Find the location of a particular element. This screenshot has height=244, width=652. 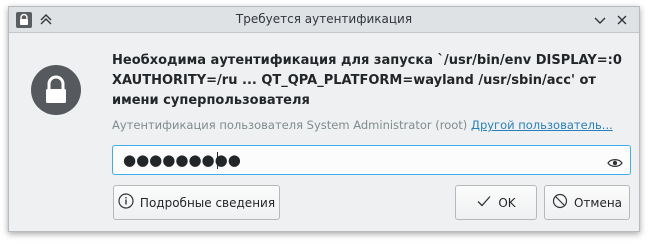

ok-button: OK is located at coordinates (496, 202).